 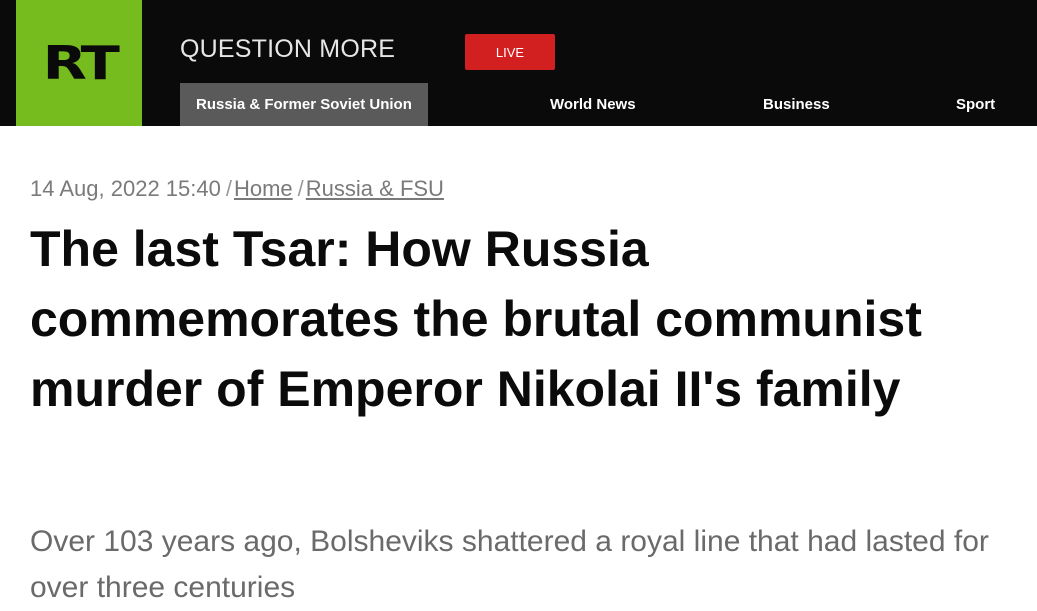 I want to click on breadcrumb-home: Home, so click(x=263, y=188).